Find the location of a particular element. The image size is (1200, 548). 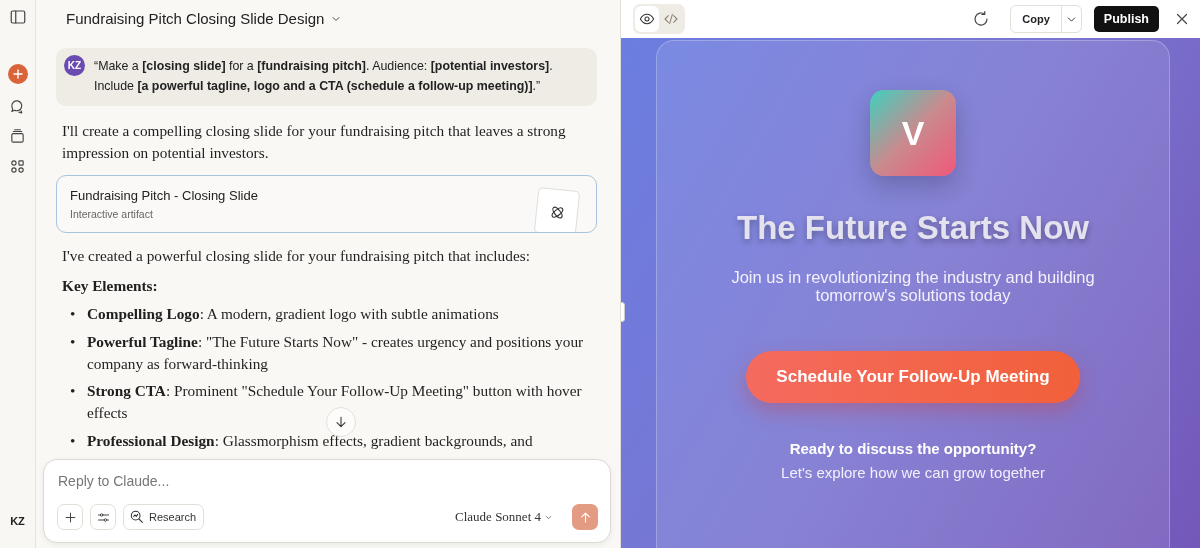

closing-line: Let's explore how we can grow together is located at coordinates (913, 472).